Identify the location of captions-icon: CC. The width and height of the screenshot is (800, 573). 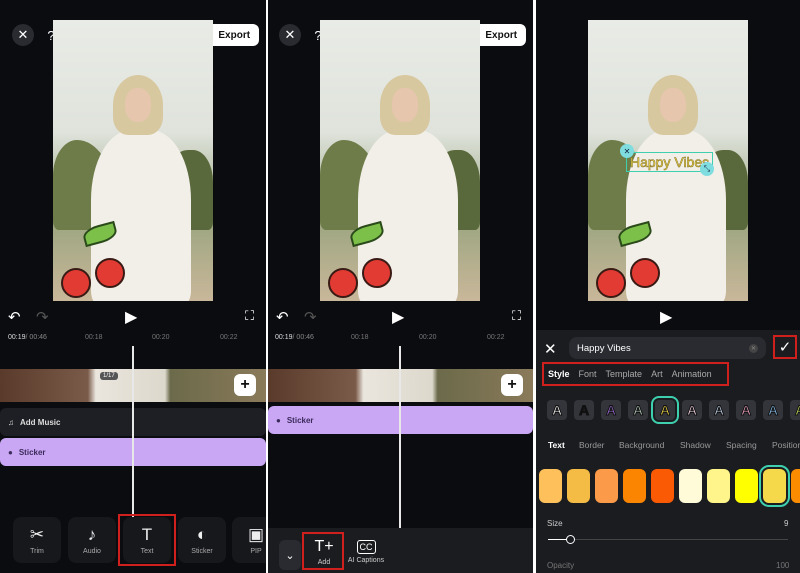
(366, 547).